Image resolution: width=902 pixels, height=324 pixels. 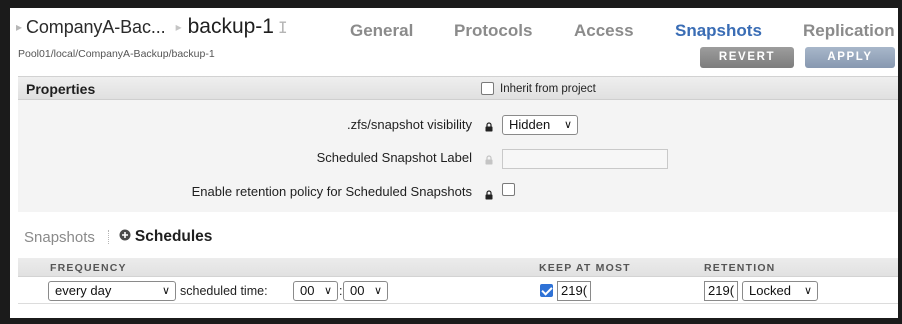 I want to click on column-frequency: FREQUENCY, so click(x=88, y=268).